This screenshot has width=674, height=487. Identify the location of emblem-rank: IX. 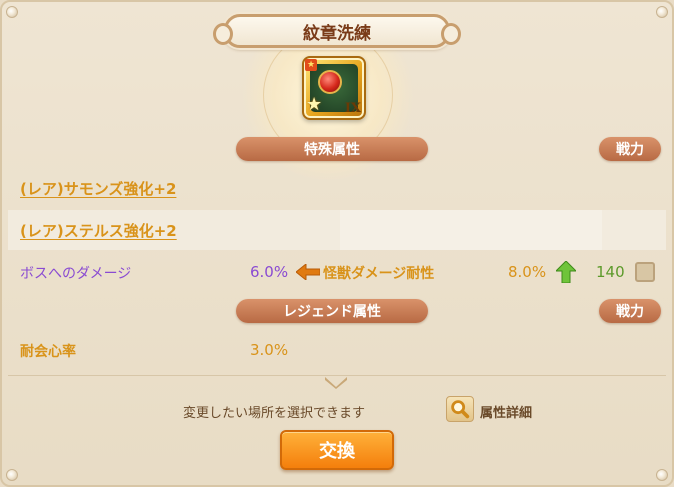
(352, 108).